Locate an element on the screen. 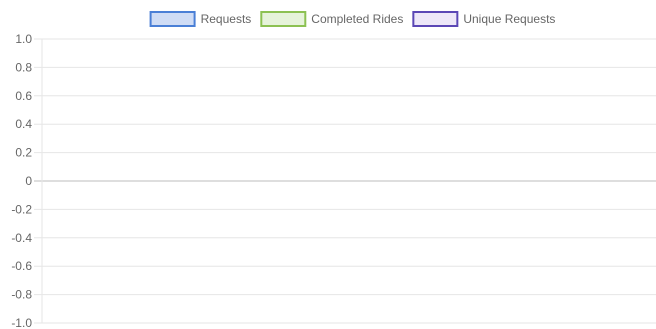 This screenshot has width=656, height=329. legend-item-completed-rides: Completed Rides is located at coordinates (331, 19).